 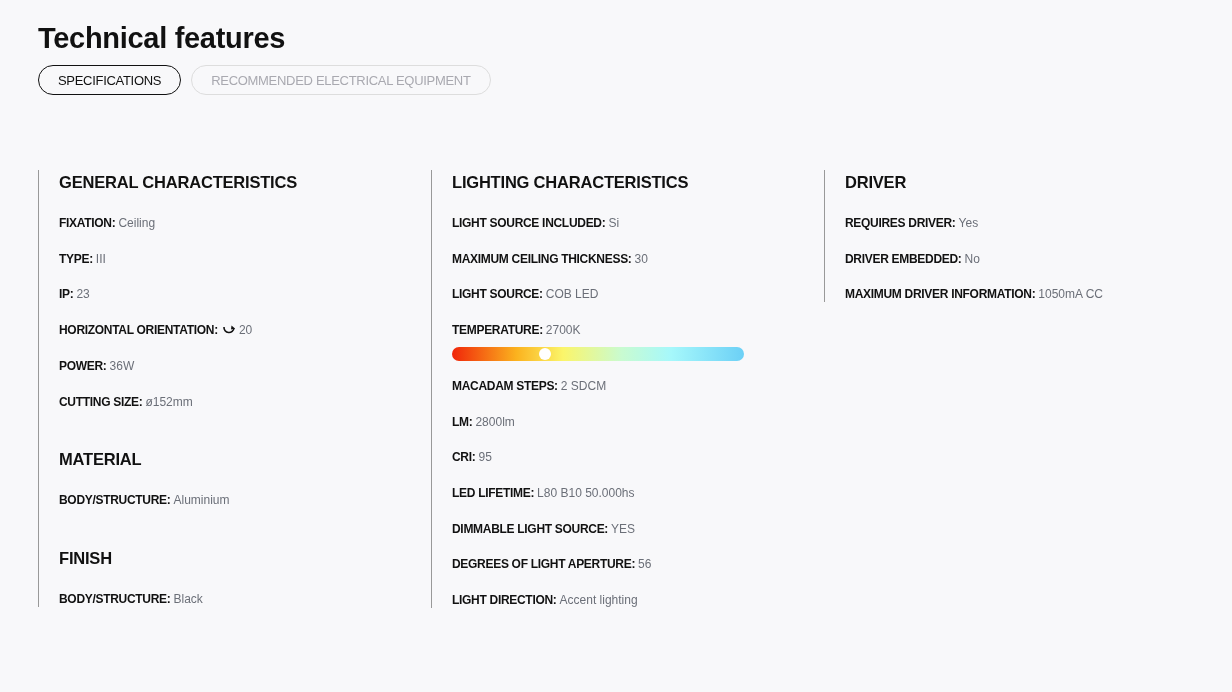 I want to click on spec-value: COB LED, so click(x=572, y=295).